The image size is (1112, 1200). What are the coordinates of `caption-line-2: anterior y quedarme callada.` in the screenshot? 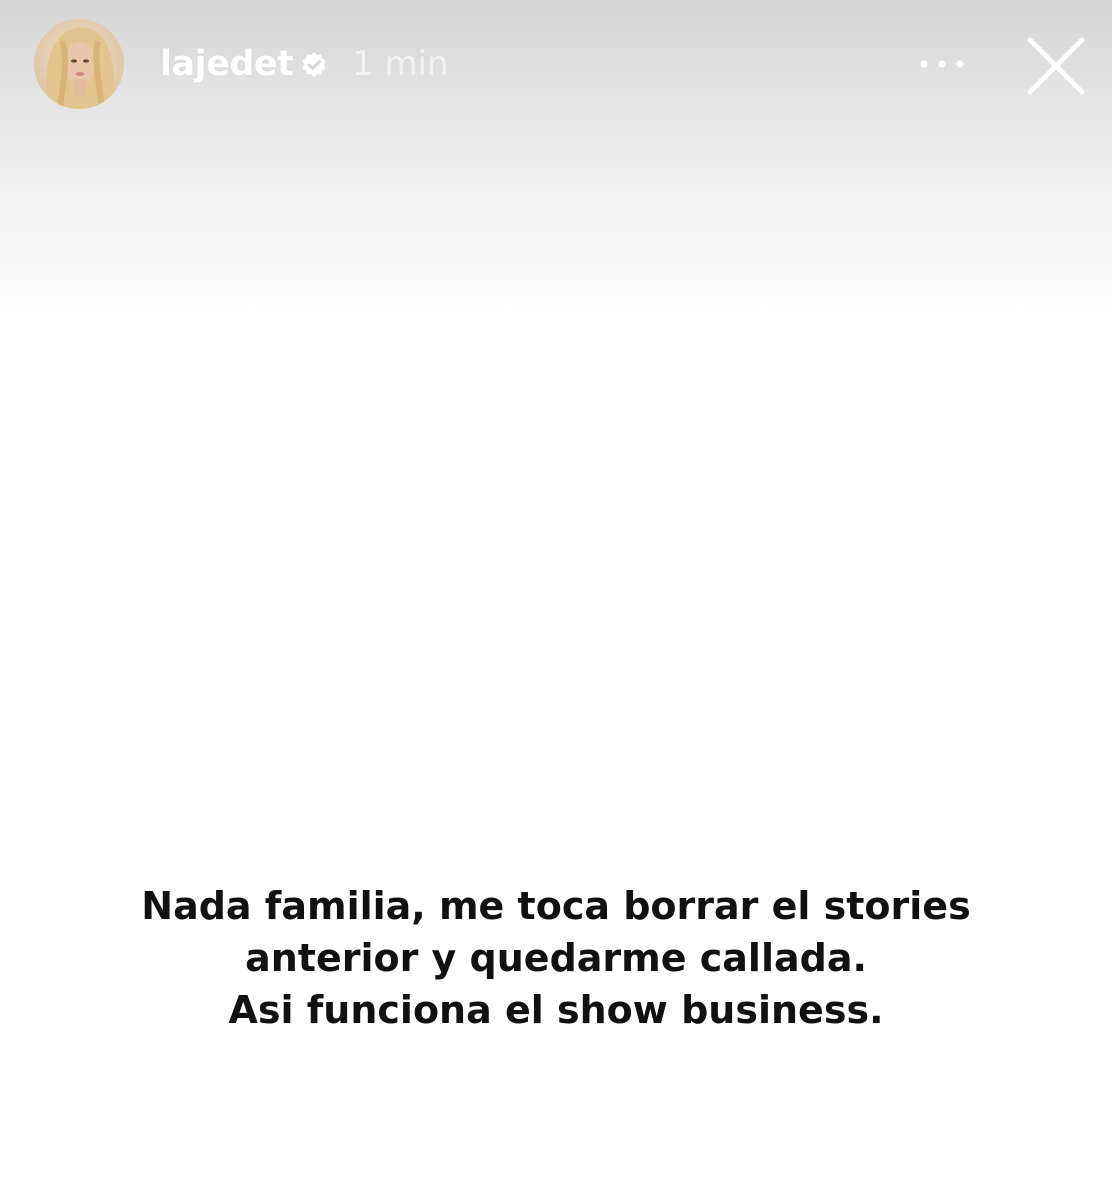 It's located at (556, 958).